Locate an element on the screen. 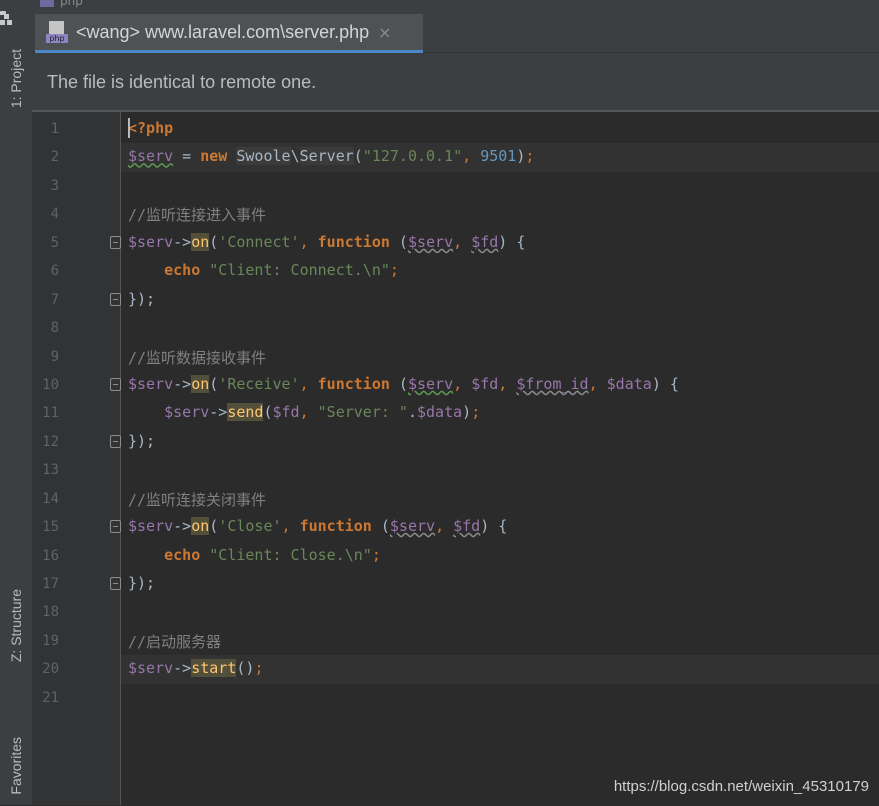 The image size is (879, 806). code-line-12: 12 }); is located at coordinates (455, 442).